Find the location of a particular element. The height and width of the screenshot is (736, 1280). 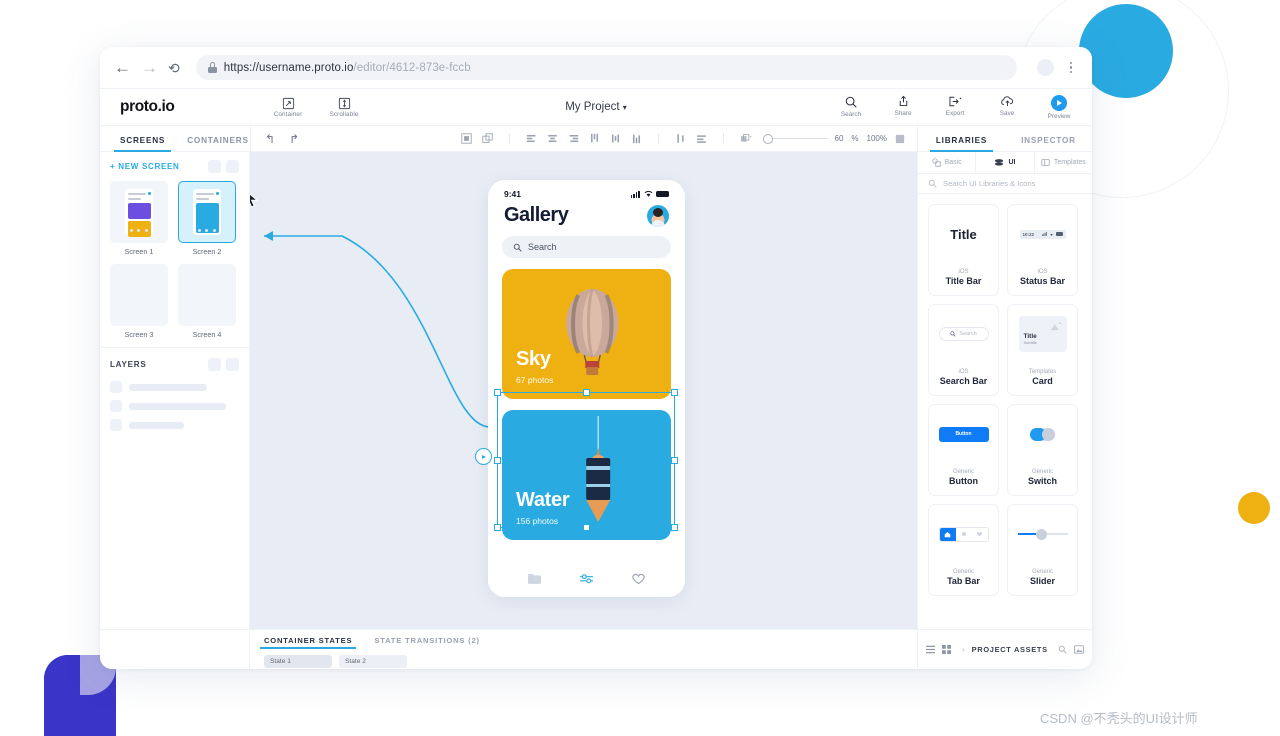

tab-screens: SCREENS is located at coordinates (142, 144).